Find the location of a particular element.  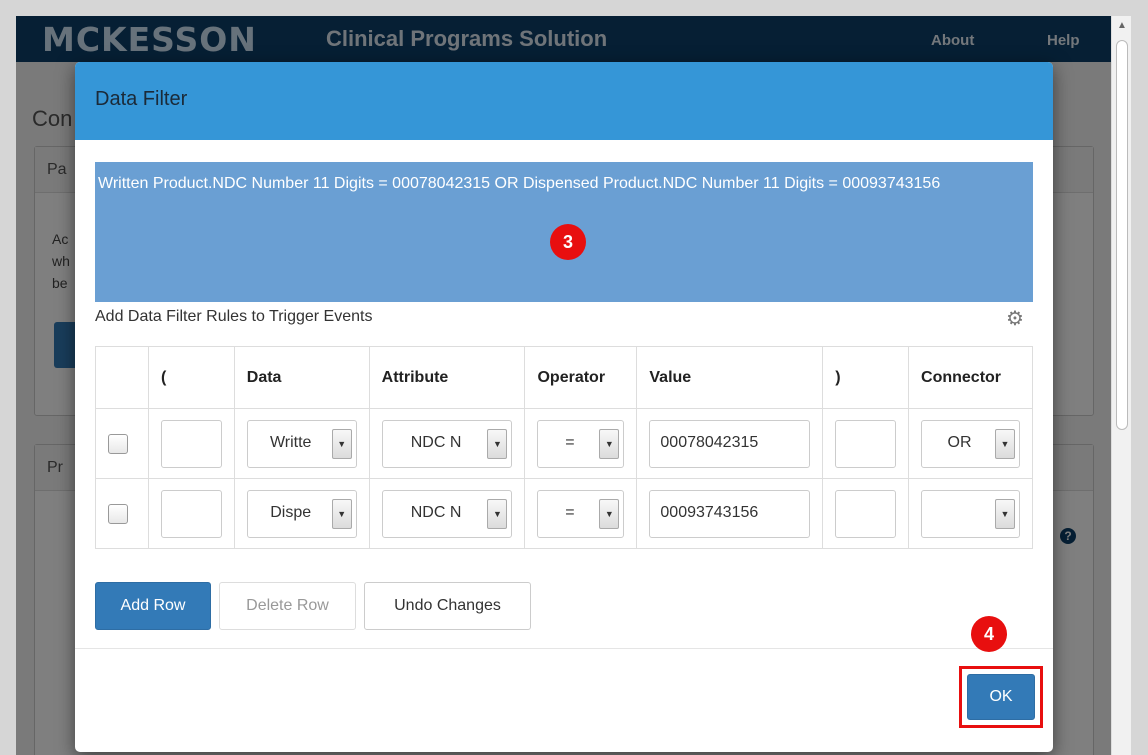

data-select: Dispe ▼ is located at coordinates (301, 513).